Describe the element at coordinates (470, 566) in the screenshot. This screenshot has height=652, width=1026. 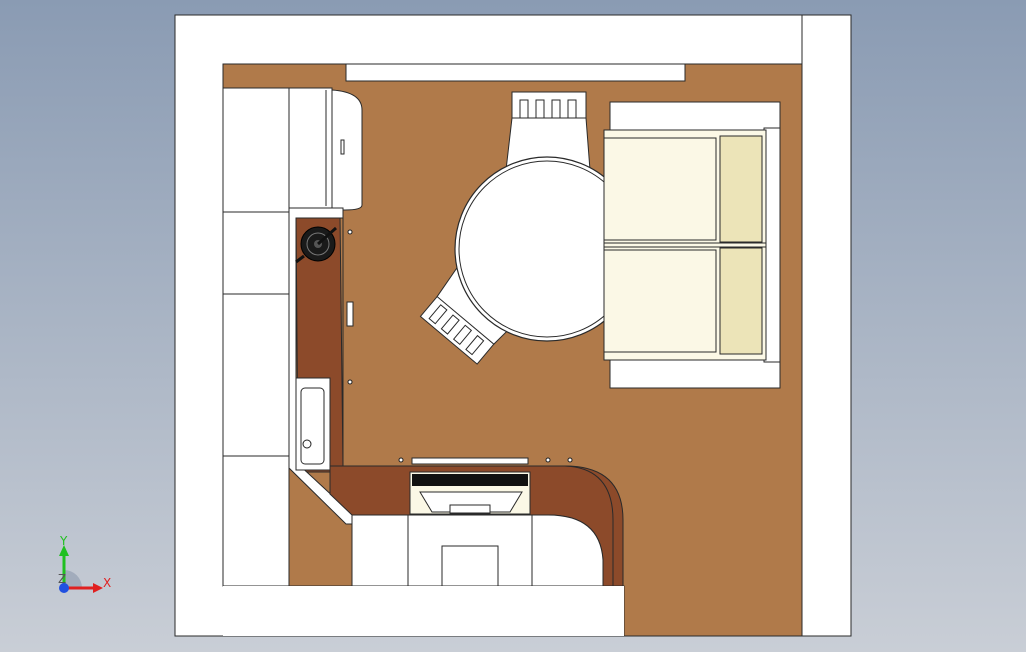
I see `oven-door` at that location.